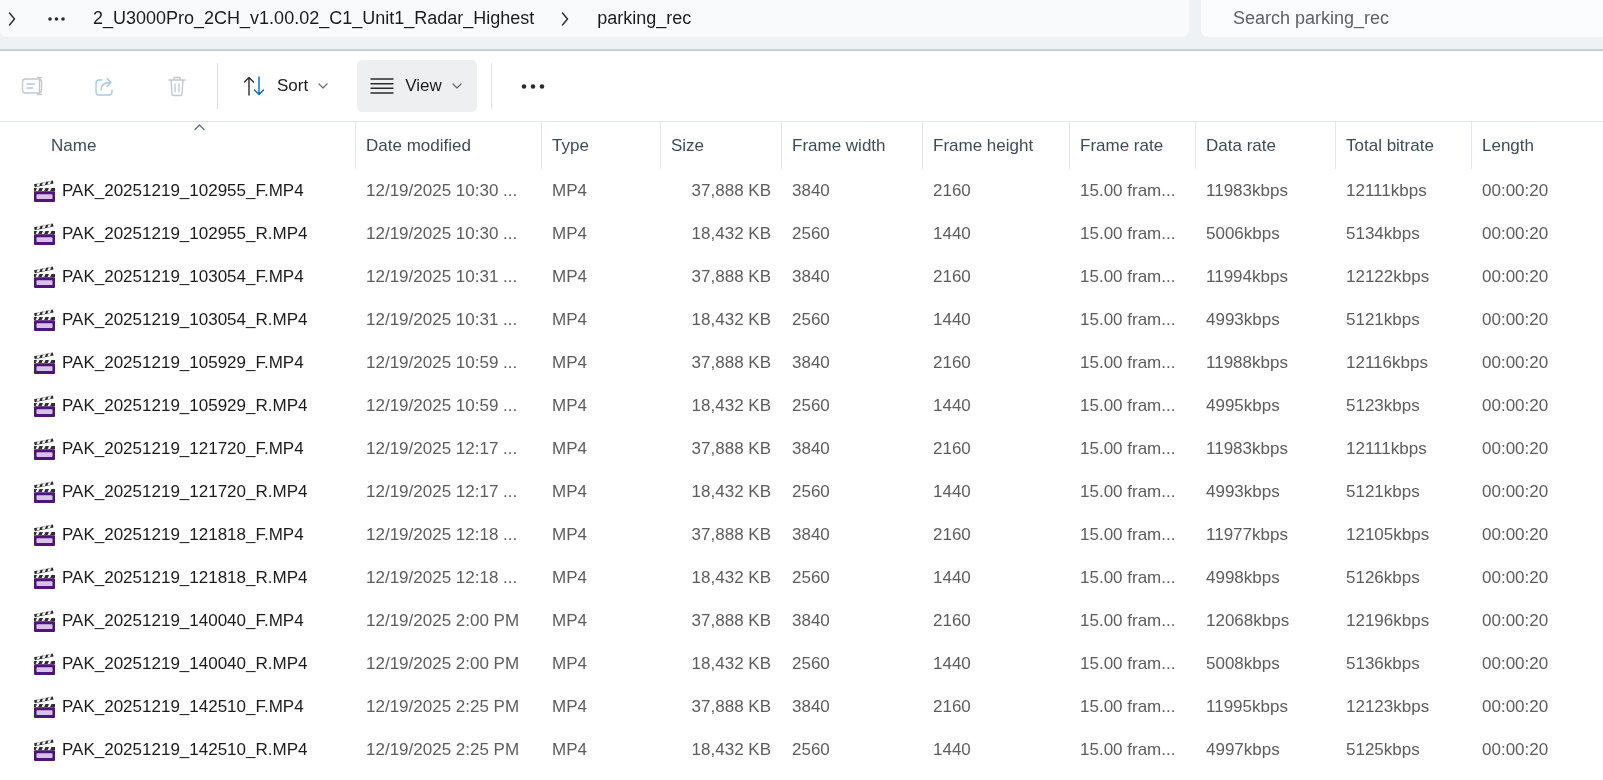 This screenshot has height=780, width=1603. What do you see at coordinates (56, 18) in the screenshot?
I see `more-icon` at bounding box center [56, 18].